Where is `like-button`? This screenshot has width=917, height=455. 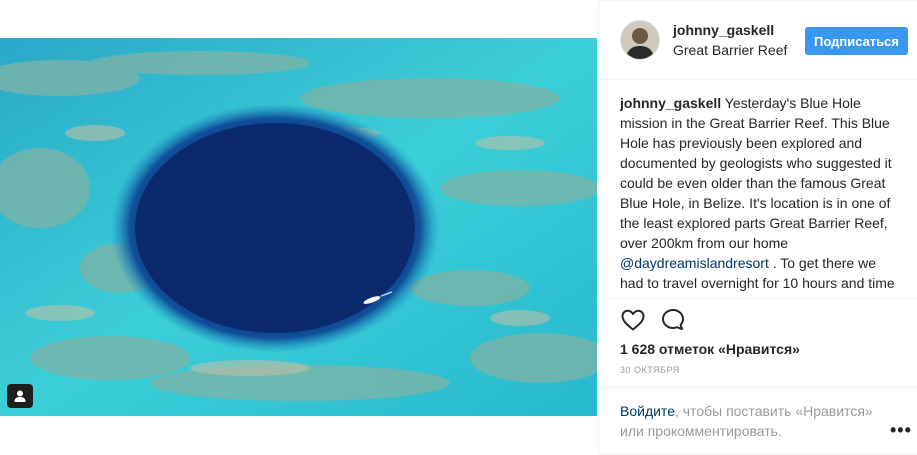
like-button is located at coordinates (633, 320).